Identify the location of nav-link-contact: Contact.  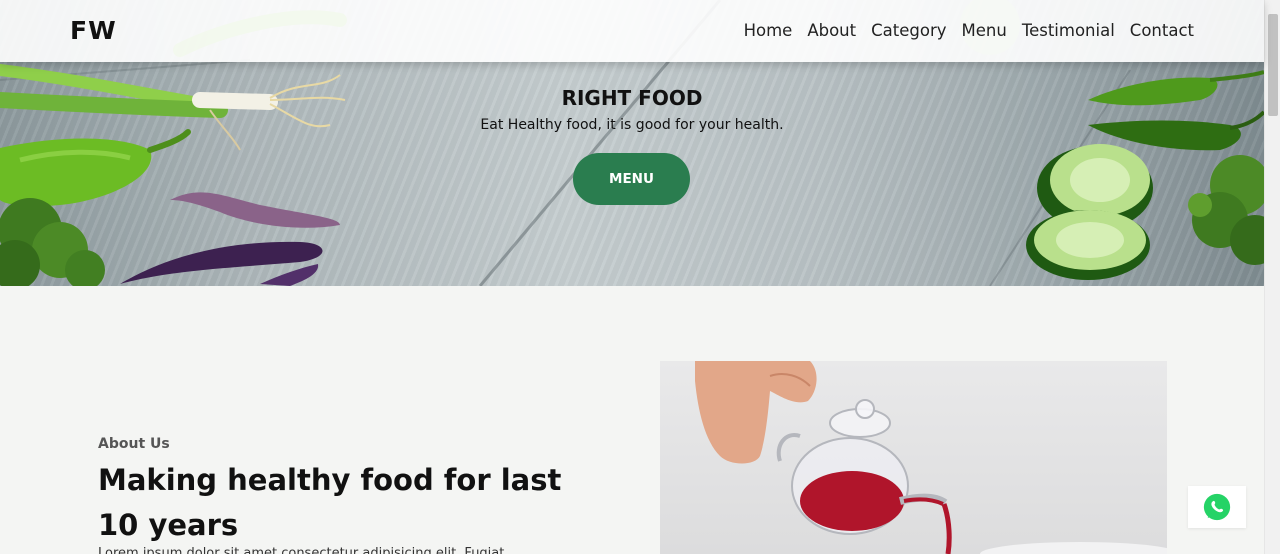
(1162, 30).